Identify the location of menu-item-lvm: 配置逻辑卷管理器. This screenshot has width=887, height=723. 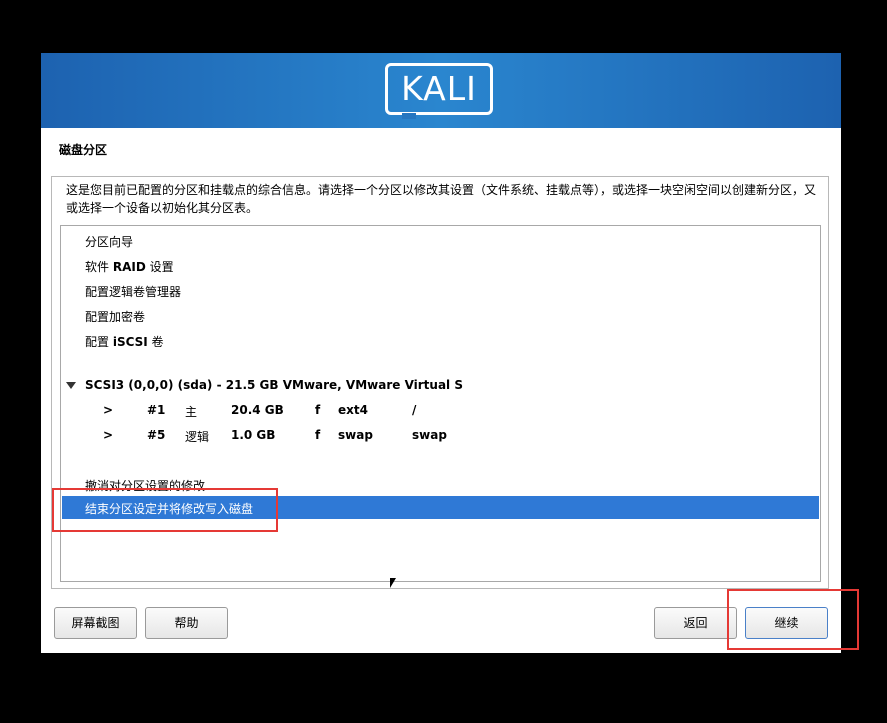
(133, 291).